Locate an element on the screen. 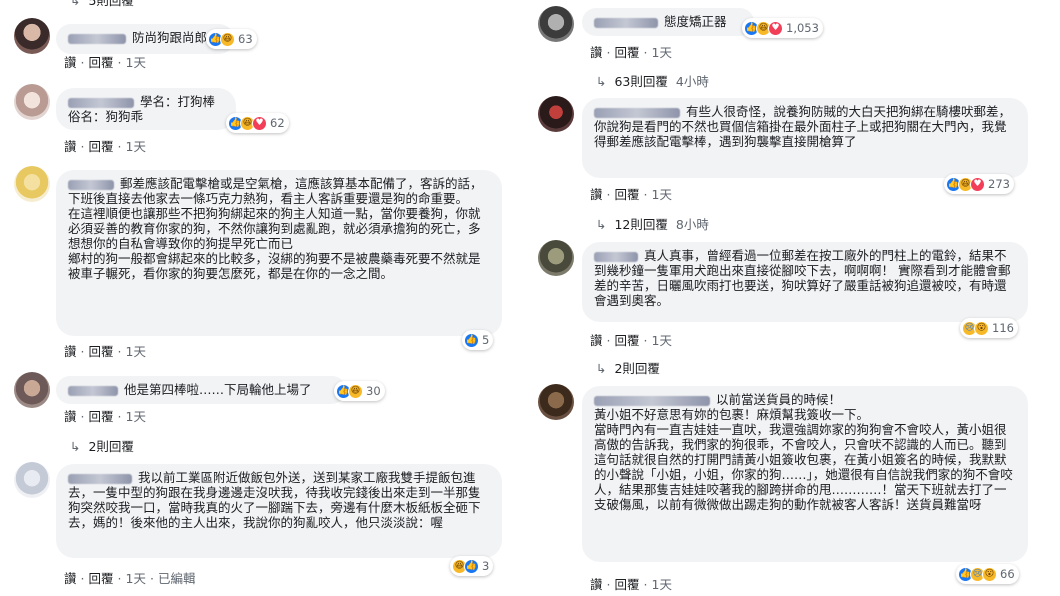 This screenshot has width=1060, height=596. reaction-summary: 👍 😆 30 is located at coordinates (359, 391).